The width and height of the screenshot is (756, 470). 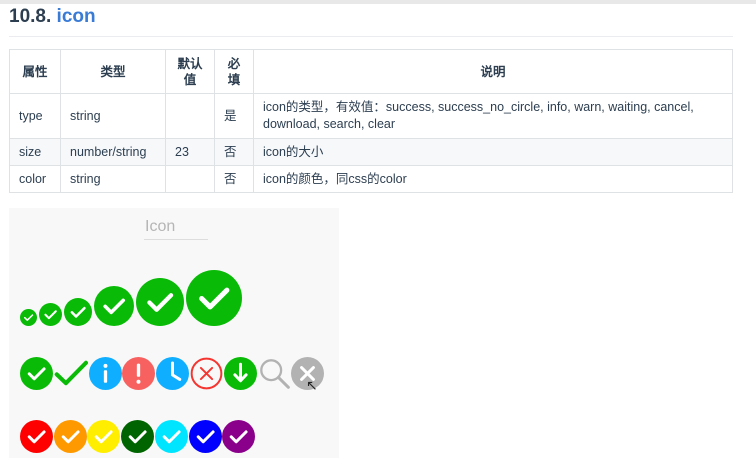 I want to click on demo-title: Icon, so click(x=160, y=226).